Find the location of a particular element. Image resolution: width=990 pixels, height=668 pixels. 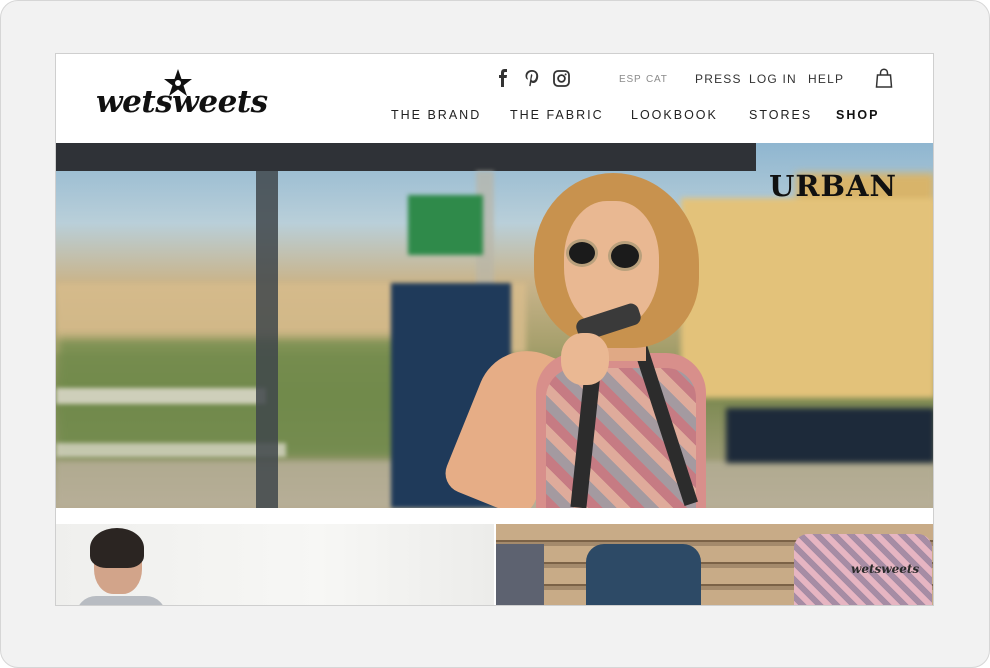

nav-the-fabric: THE FABRIC is located at coordinates (557, 115).